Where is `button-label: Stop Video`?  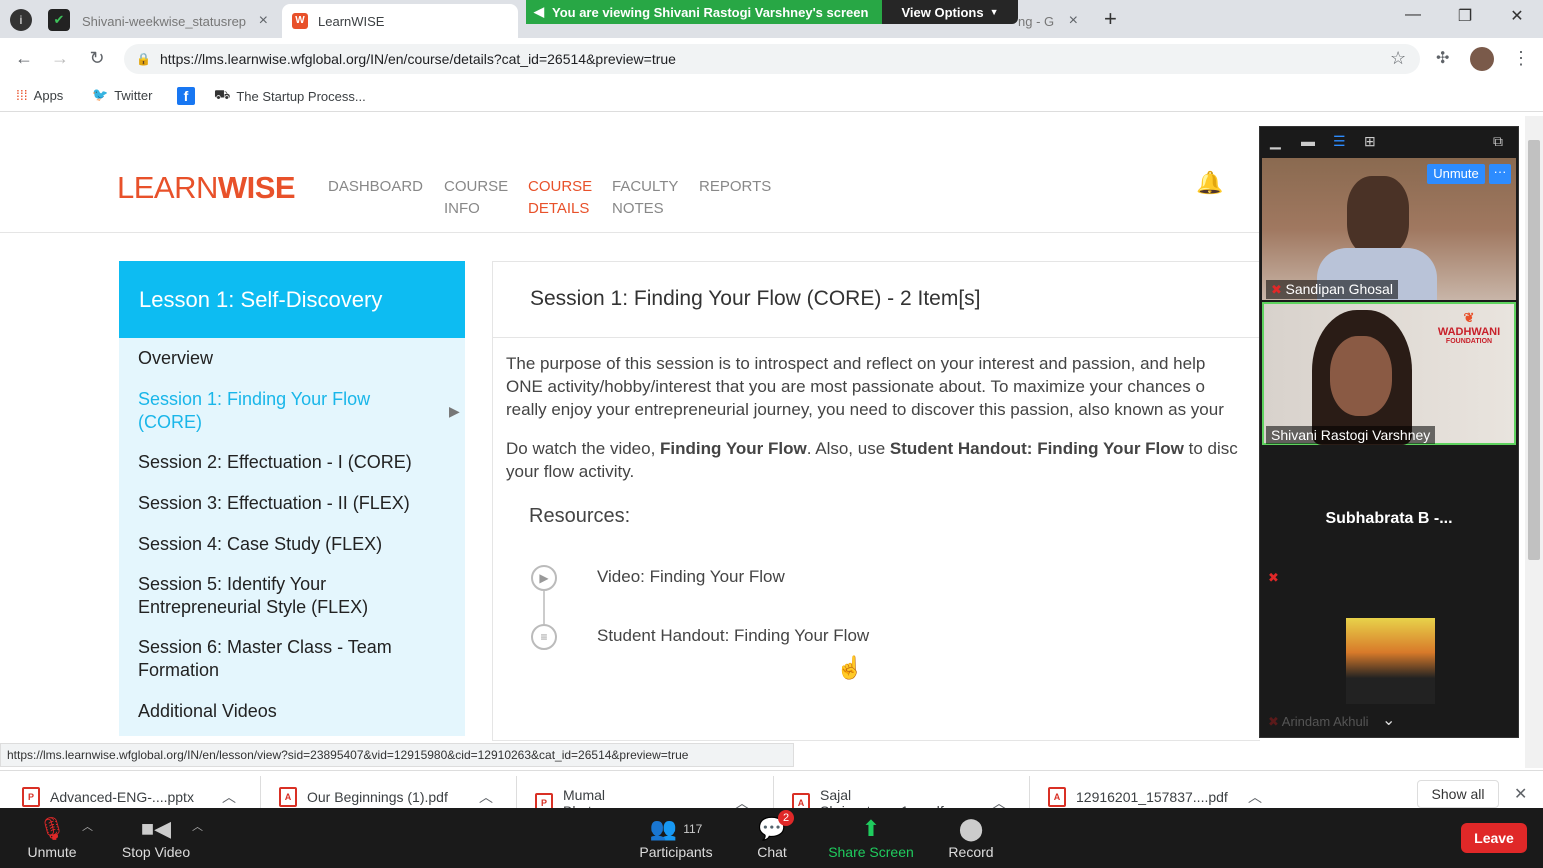
button-label: Stop Video is located at coordinates (156, 852).